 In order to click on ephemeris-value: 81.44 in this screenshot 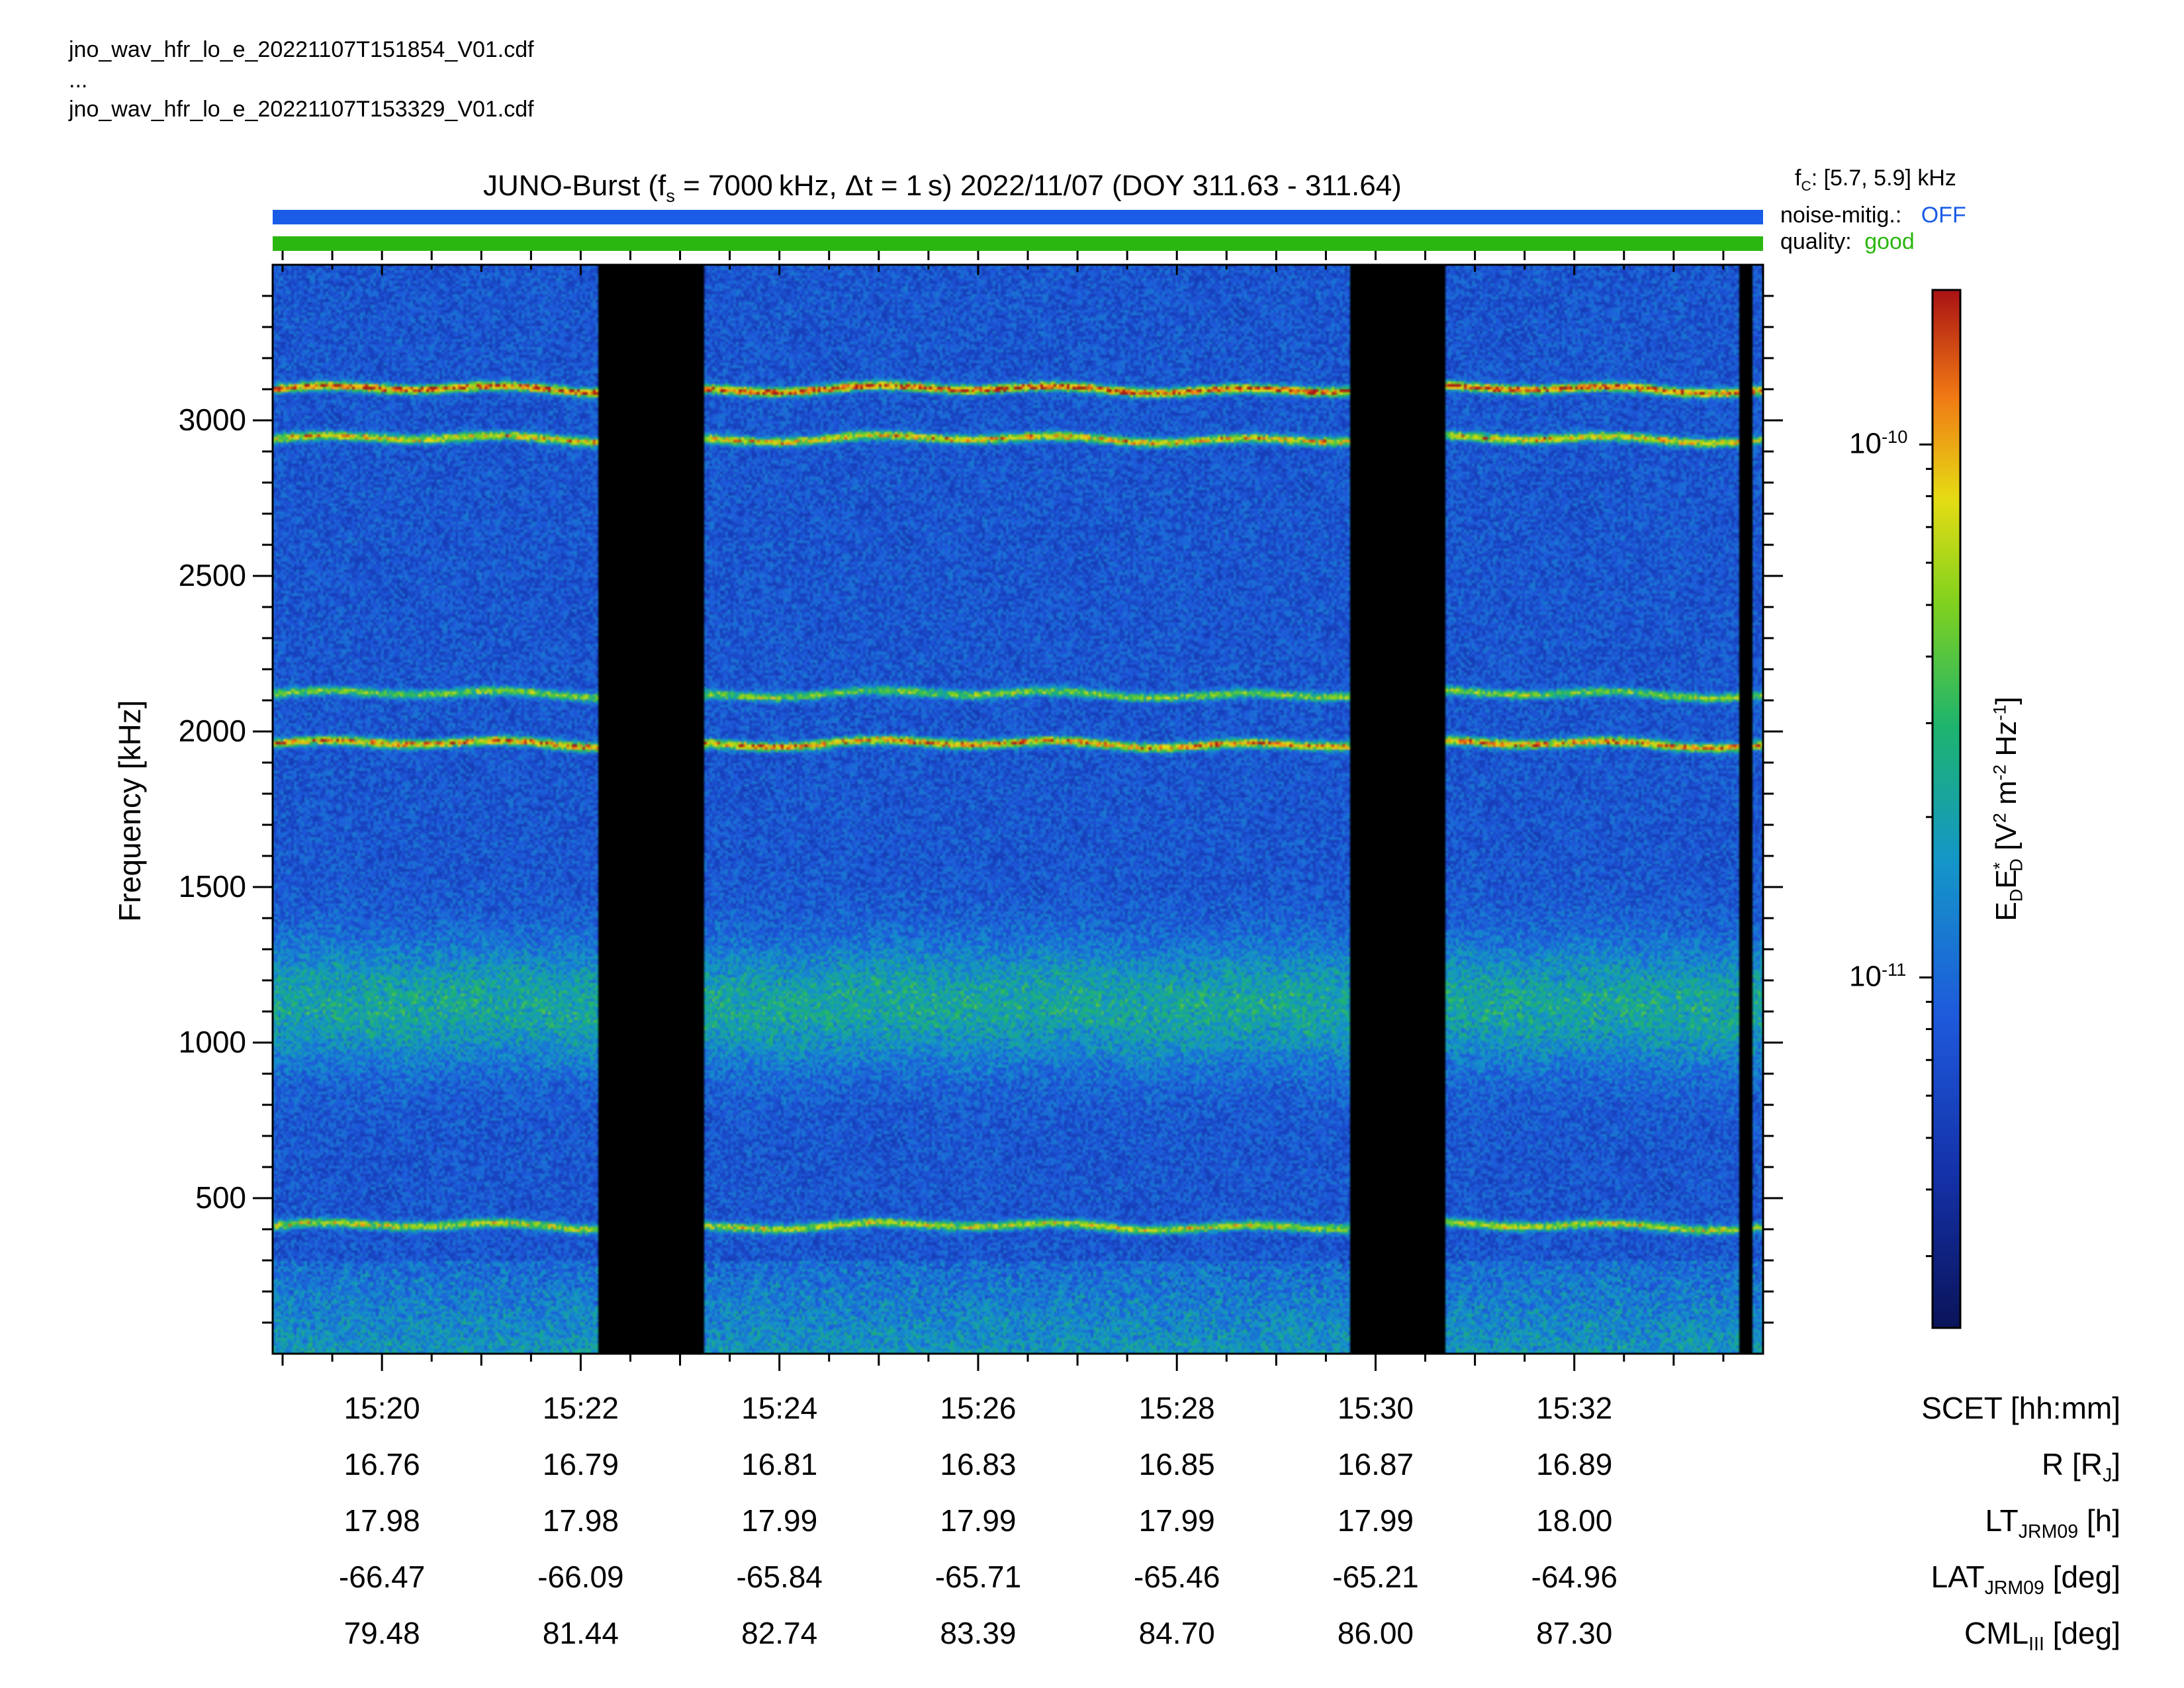, I will do `click(580, 1633)`.